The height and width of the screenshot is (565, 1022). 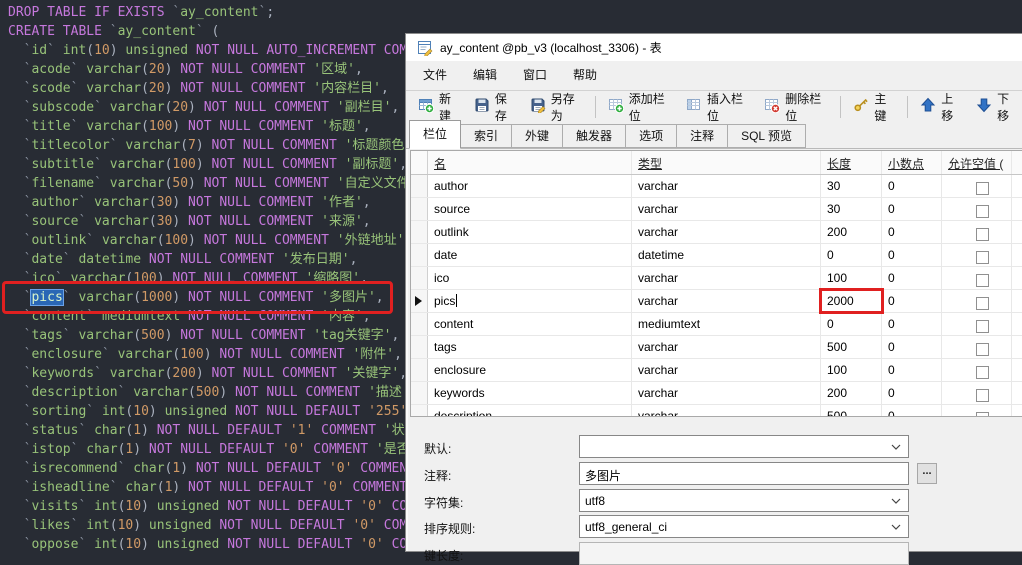 I want to click on collation-select: utf8_general_ci, so click(x=744, y=526).